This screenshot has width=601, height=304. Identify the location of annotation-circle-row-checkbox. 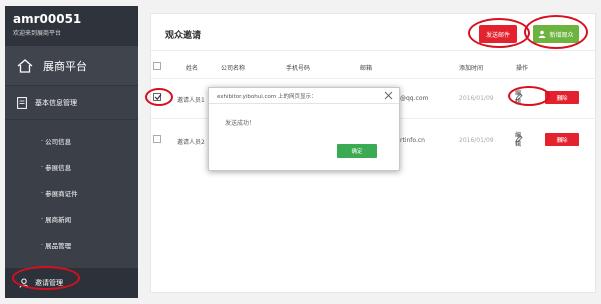
(159, 97).